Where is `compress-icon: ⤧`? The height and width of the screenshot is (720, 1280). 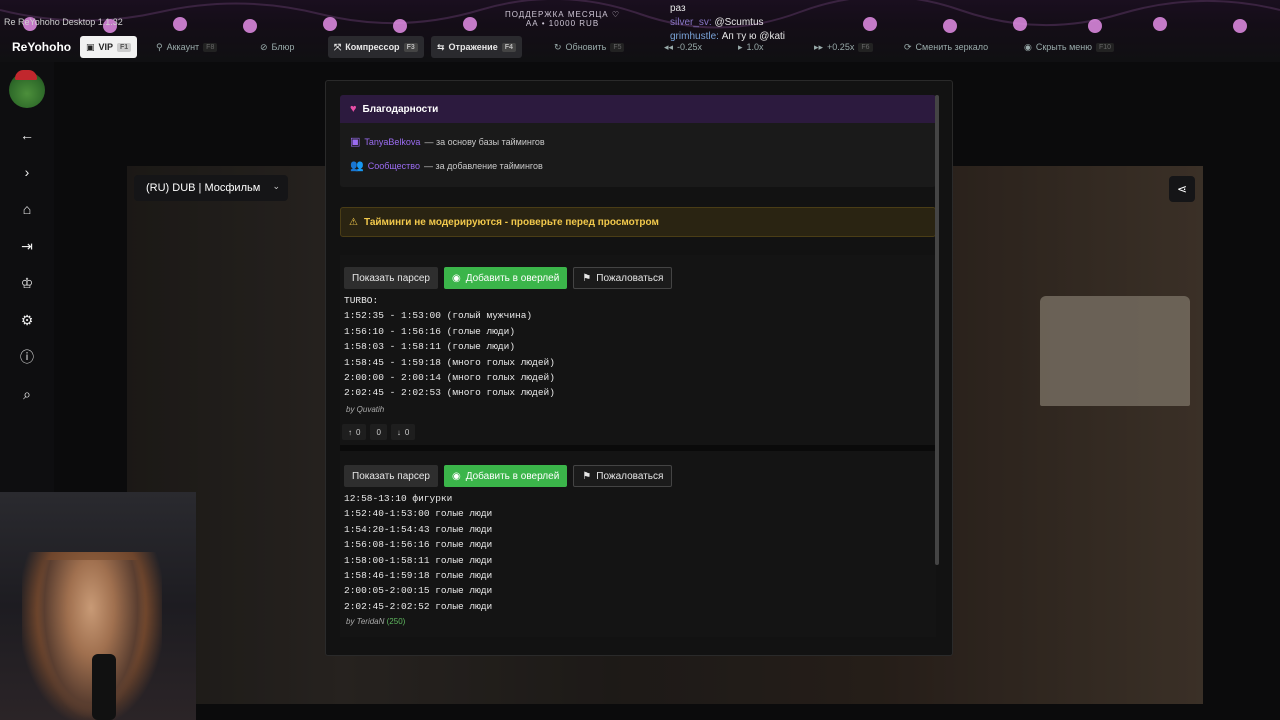
compress-icon: ⤧ is located at coordinates (338, 46).